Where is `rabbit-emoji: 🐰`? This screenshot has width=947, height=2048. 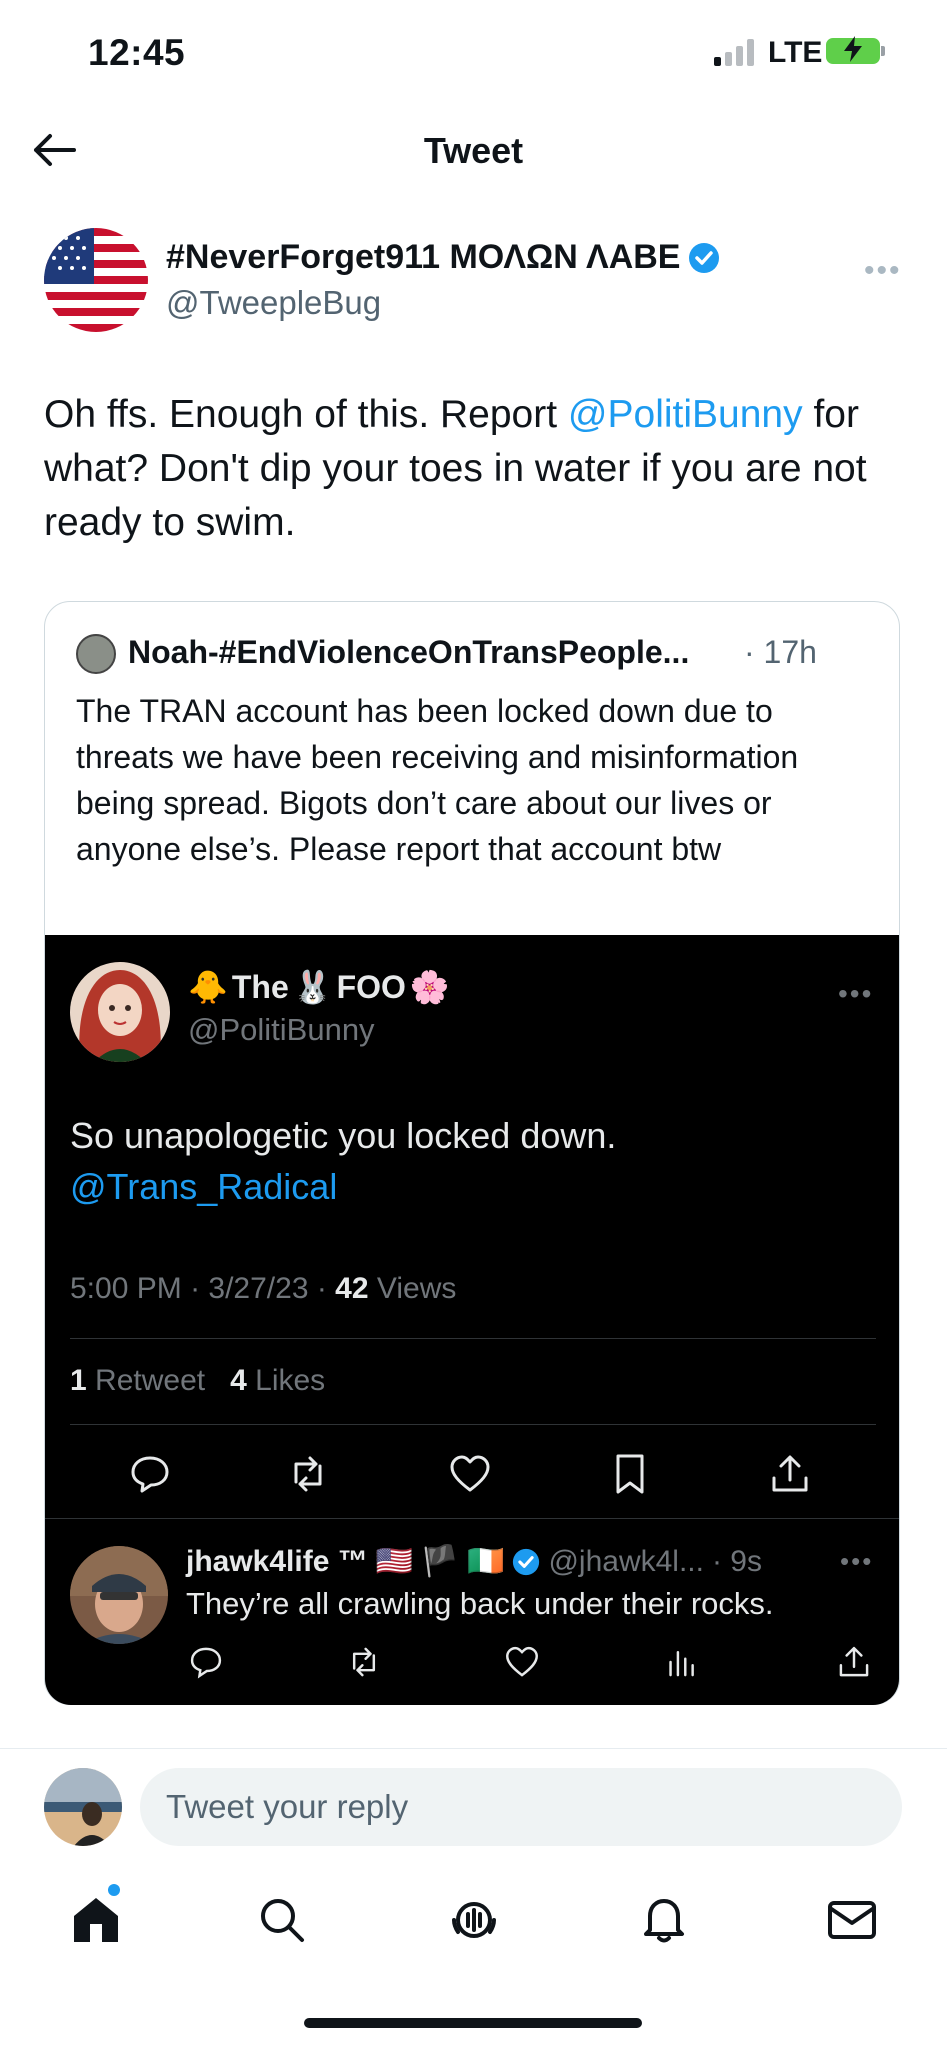 rabbit-emoji: 🐰 is located at coordinates (312, 987).